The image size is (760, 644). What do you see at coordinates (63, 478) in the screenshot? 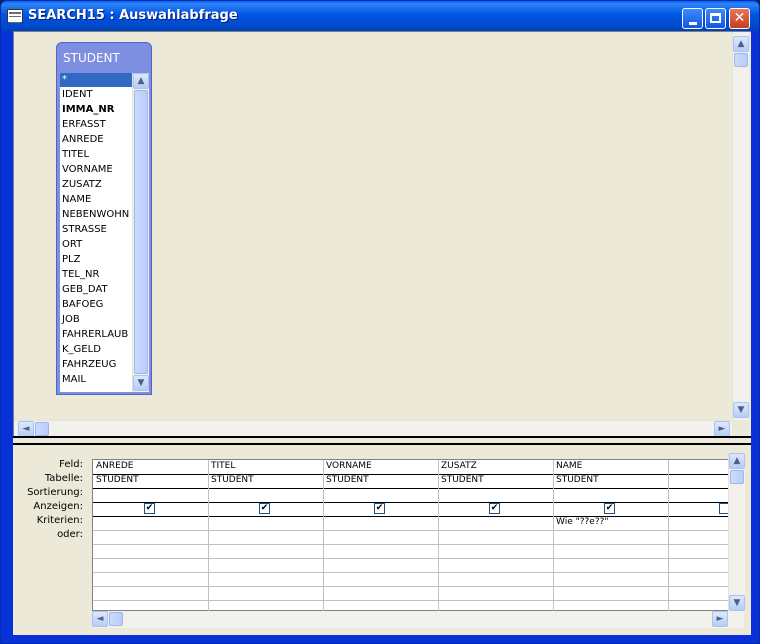
I see `row-label-tabelle: Tabelle:` at bounding box center [63, 478].